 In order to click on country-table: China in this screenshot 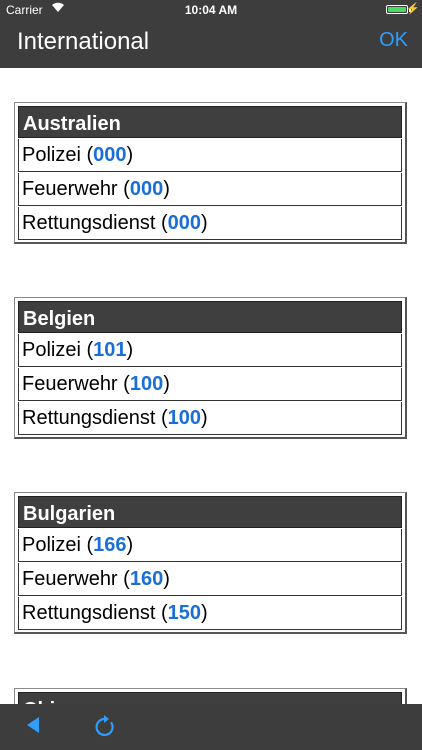, I will do `click(210, 696)`.